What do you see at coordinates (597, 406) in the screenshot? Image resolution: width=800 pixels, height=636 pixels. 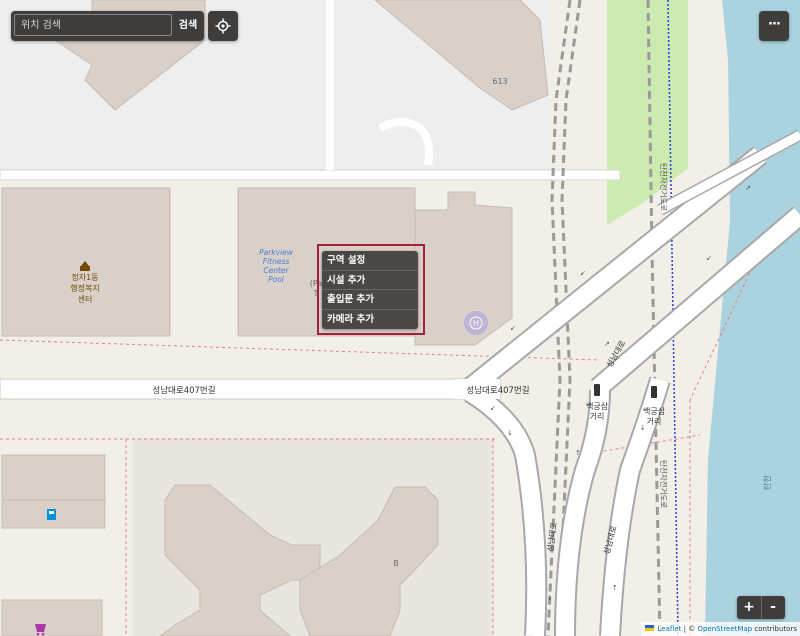 I see `label-bus-stop1-line1: 백궁삼` at bounding box center [597, 406].